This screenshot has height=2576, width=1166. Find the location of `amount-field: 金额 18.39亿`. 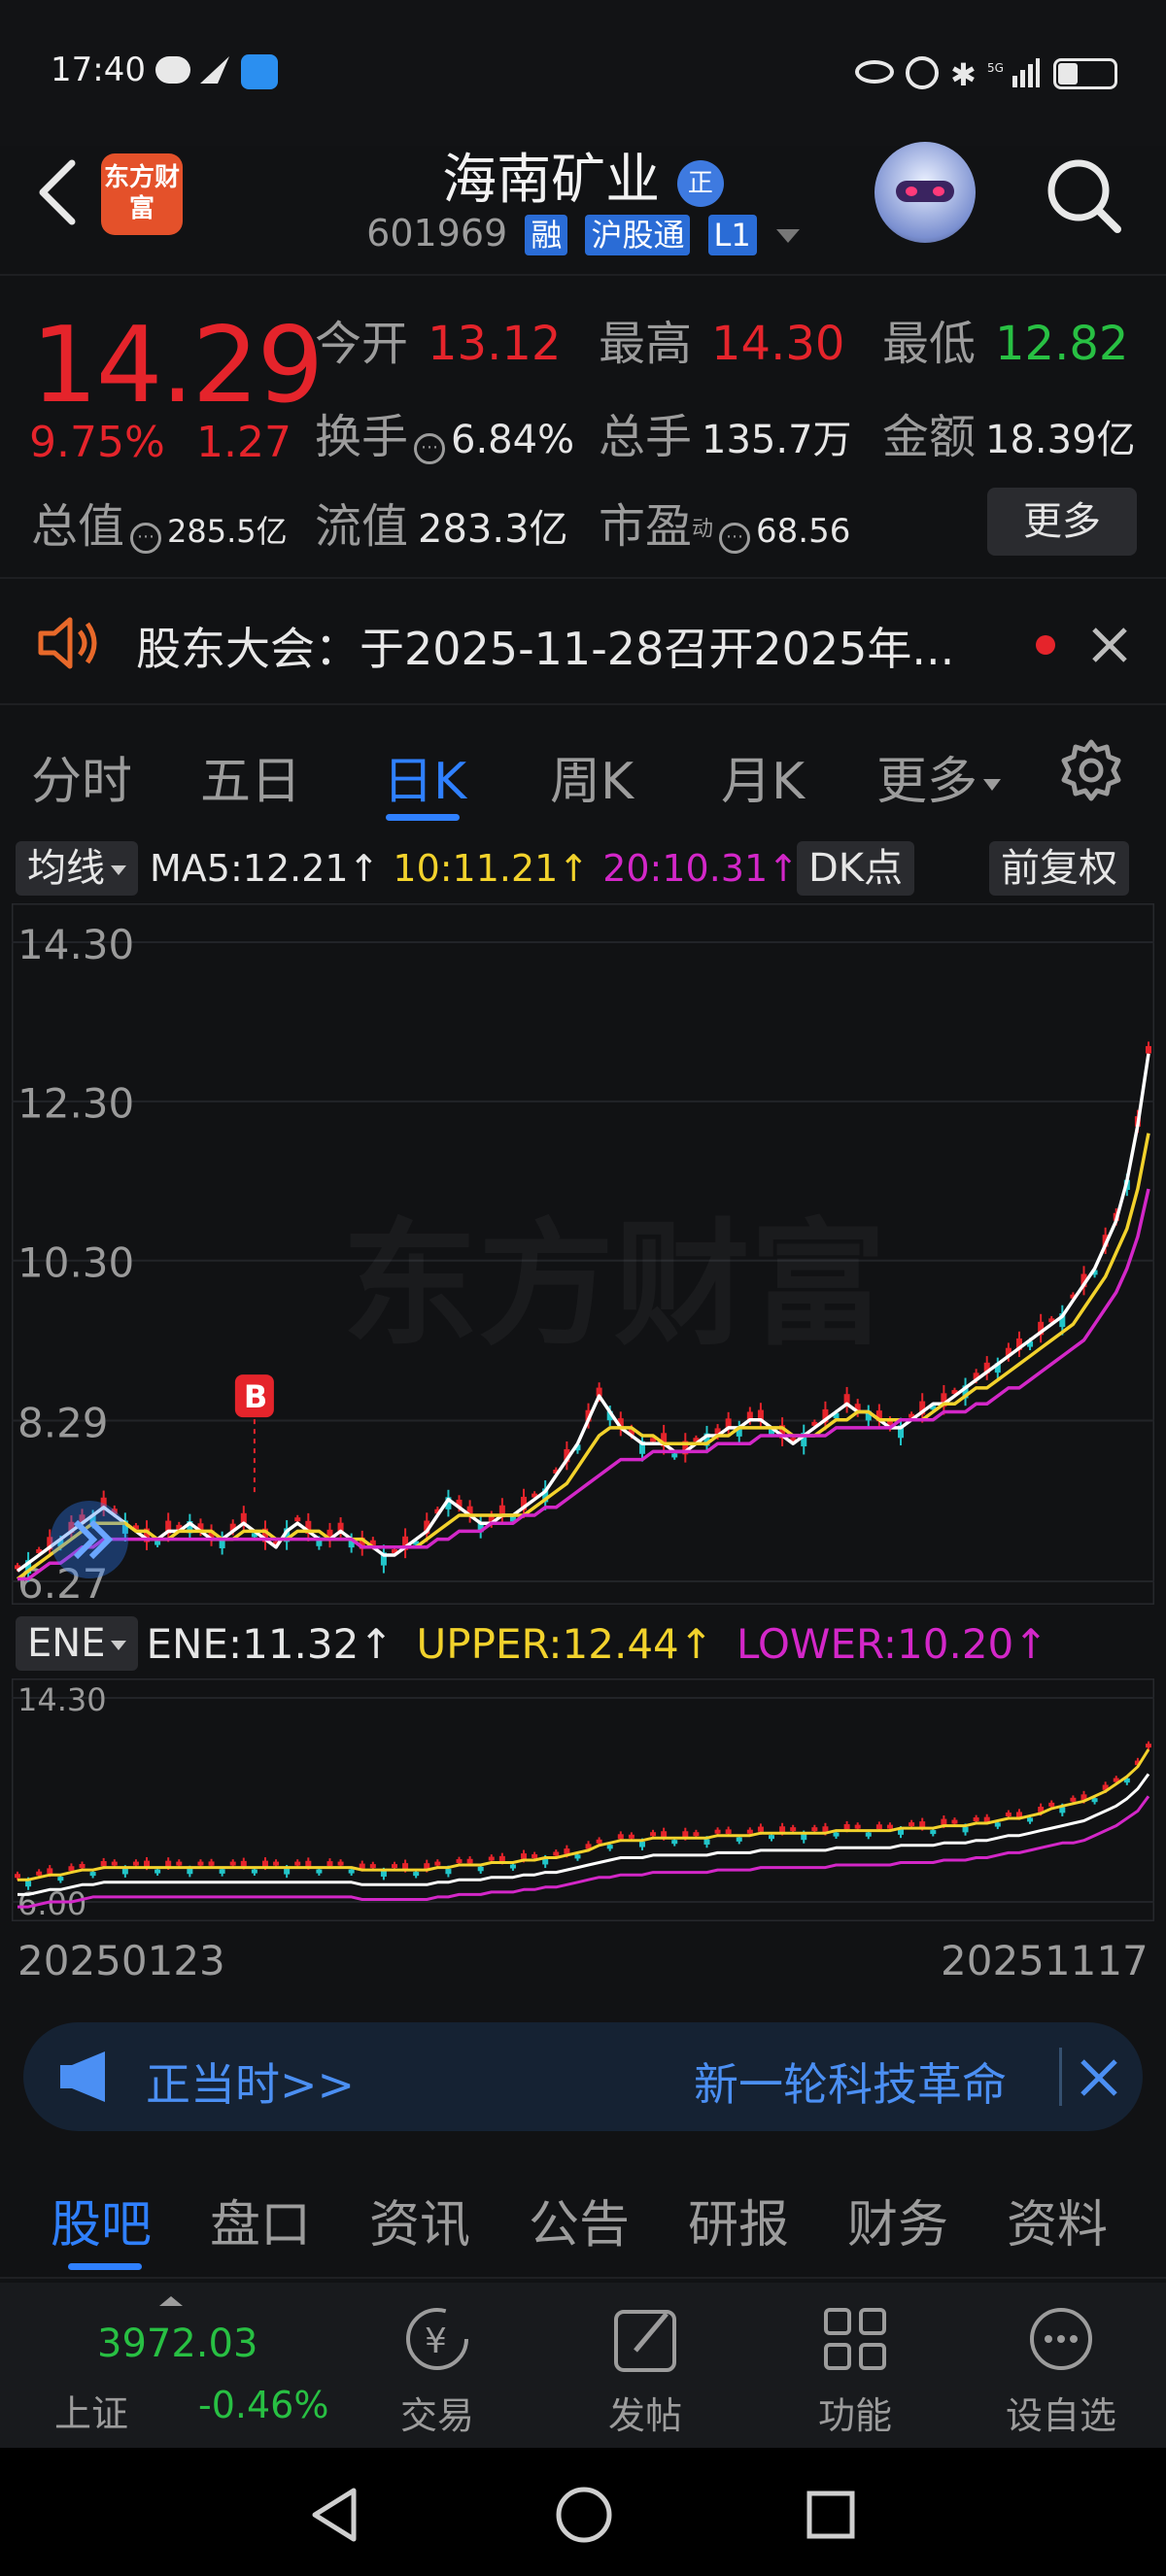

amount-field: 金额 18.39亿 is located at coordinates (1009, 437).